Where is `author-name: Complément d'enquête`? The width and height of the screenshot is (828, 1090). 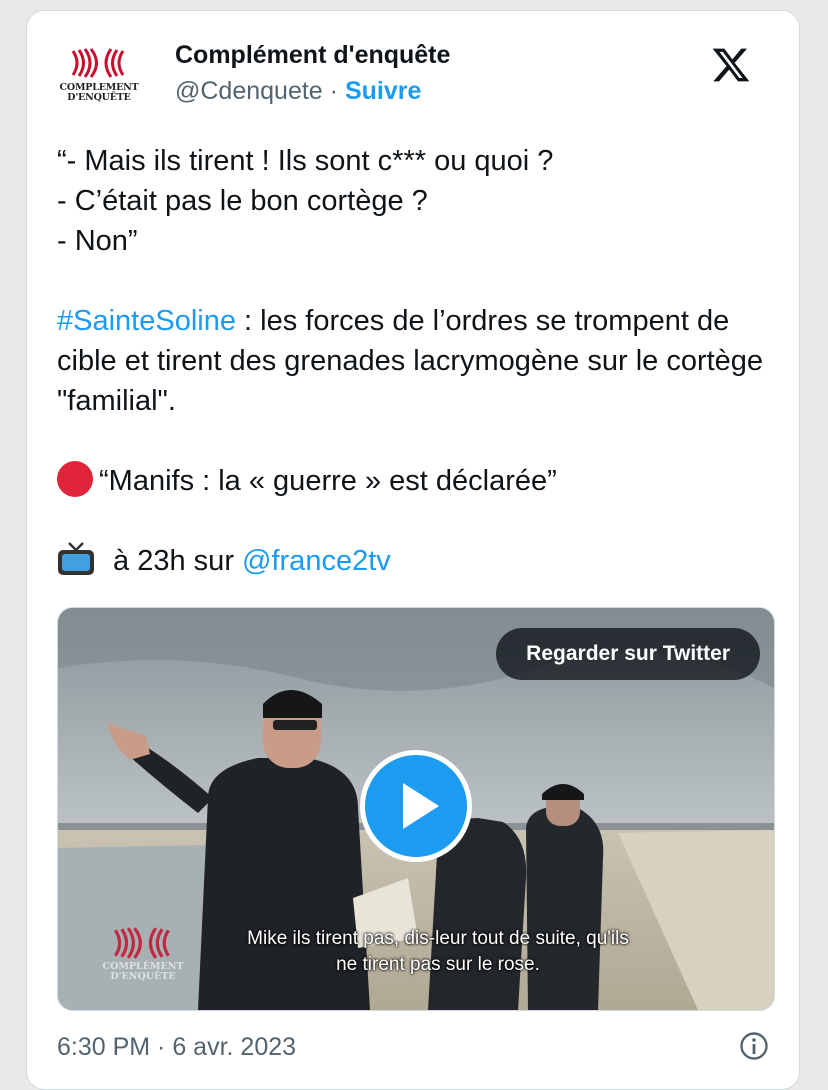 author-name: Complément d'enquête is located at coordinates (312, 55).